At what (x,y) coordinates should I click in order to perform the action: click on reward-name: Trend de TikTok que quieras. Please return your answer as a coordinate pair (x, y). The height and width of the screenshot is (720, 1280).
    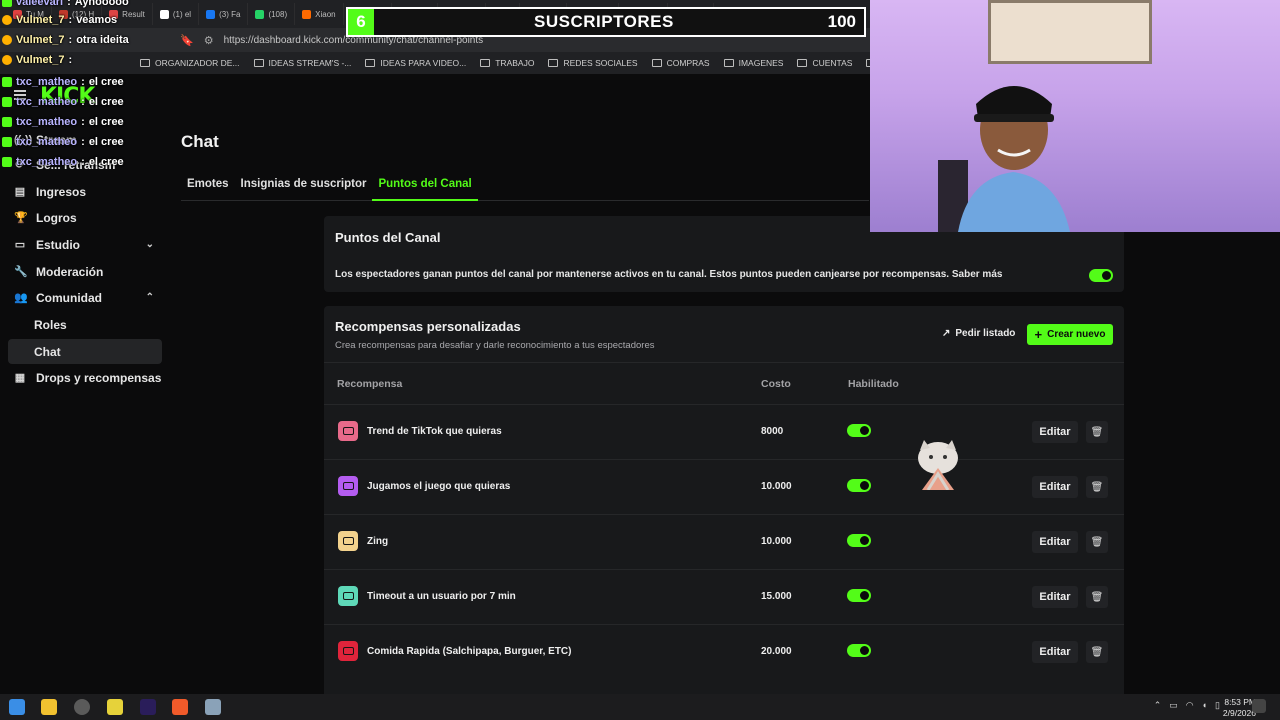
    Looking at the image, I should click on (434, 431).